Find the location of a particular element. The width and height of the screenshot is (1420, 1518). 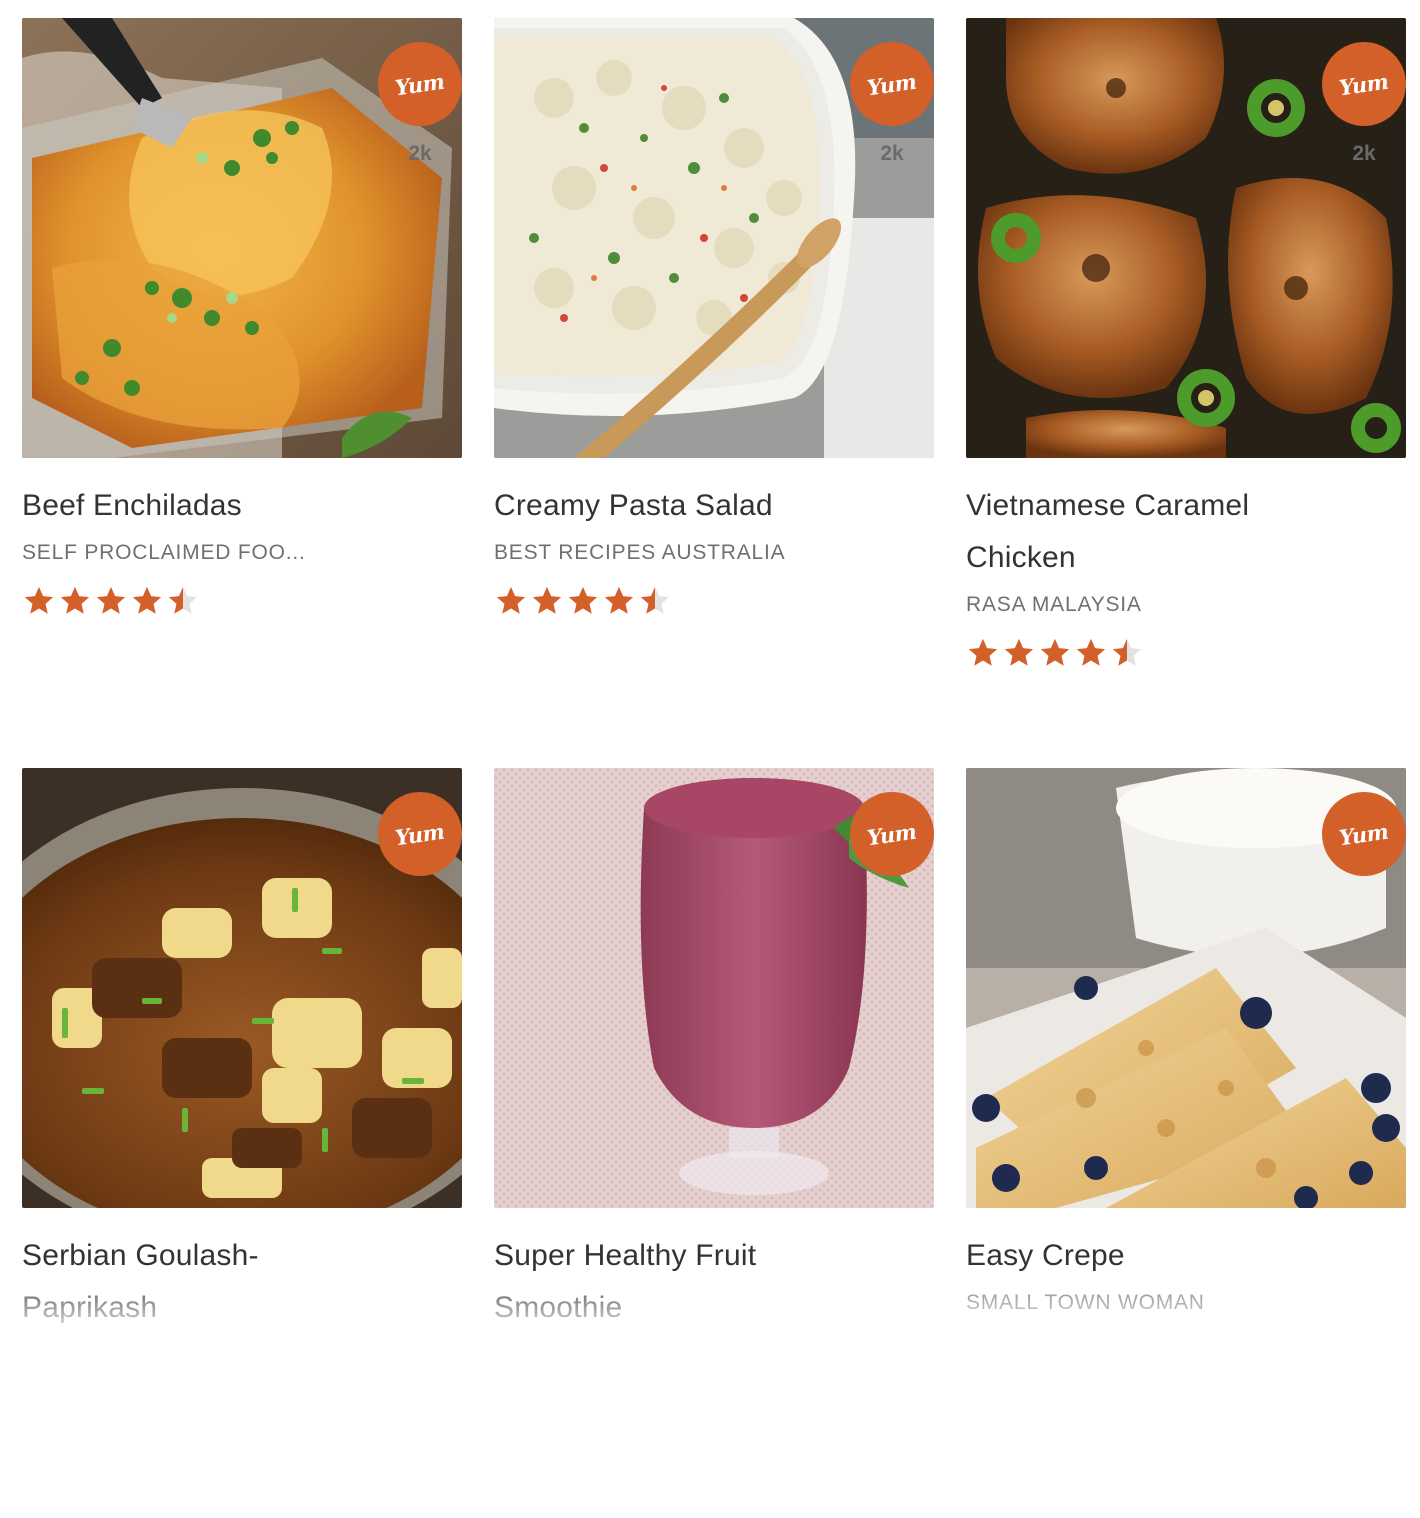

recipe-meta: Super Healthy Fruit Smoothie is located at coordinates (714, 1271).